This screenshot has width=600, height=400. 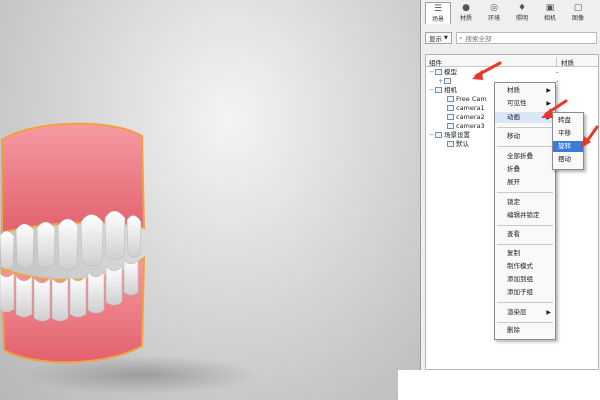 What do you see at coordinates (513, 182) in the screenshot?
I see `menu-item-label: 展开` at bounding box center [513, 182].